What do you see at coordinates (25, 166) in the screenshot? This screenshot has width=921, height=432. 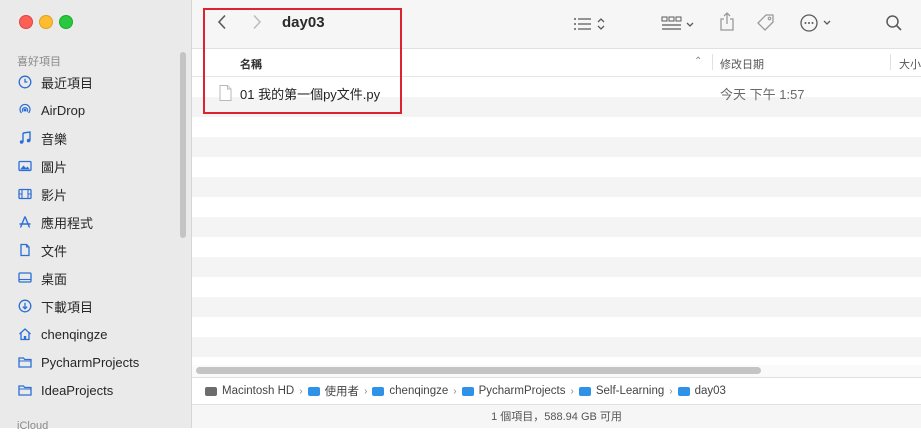 I see `photo-icon` at bounding box center [25, 166].